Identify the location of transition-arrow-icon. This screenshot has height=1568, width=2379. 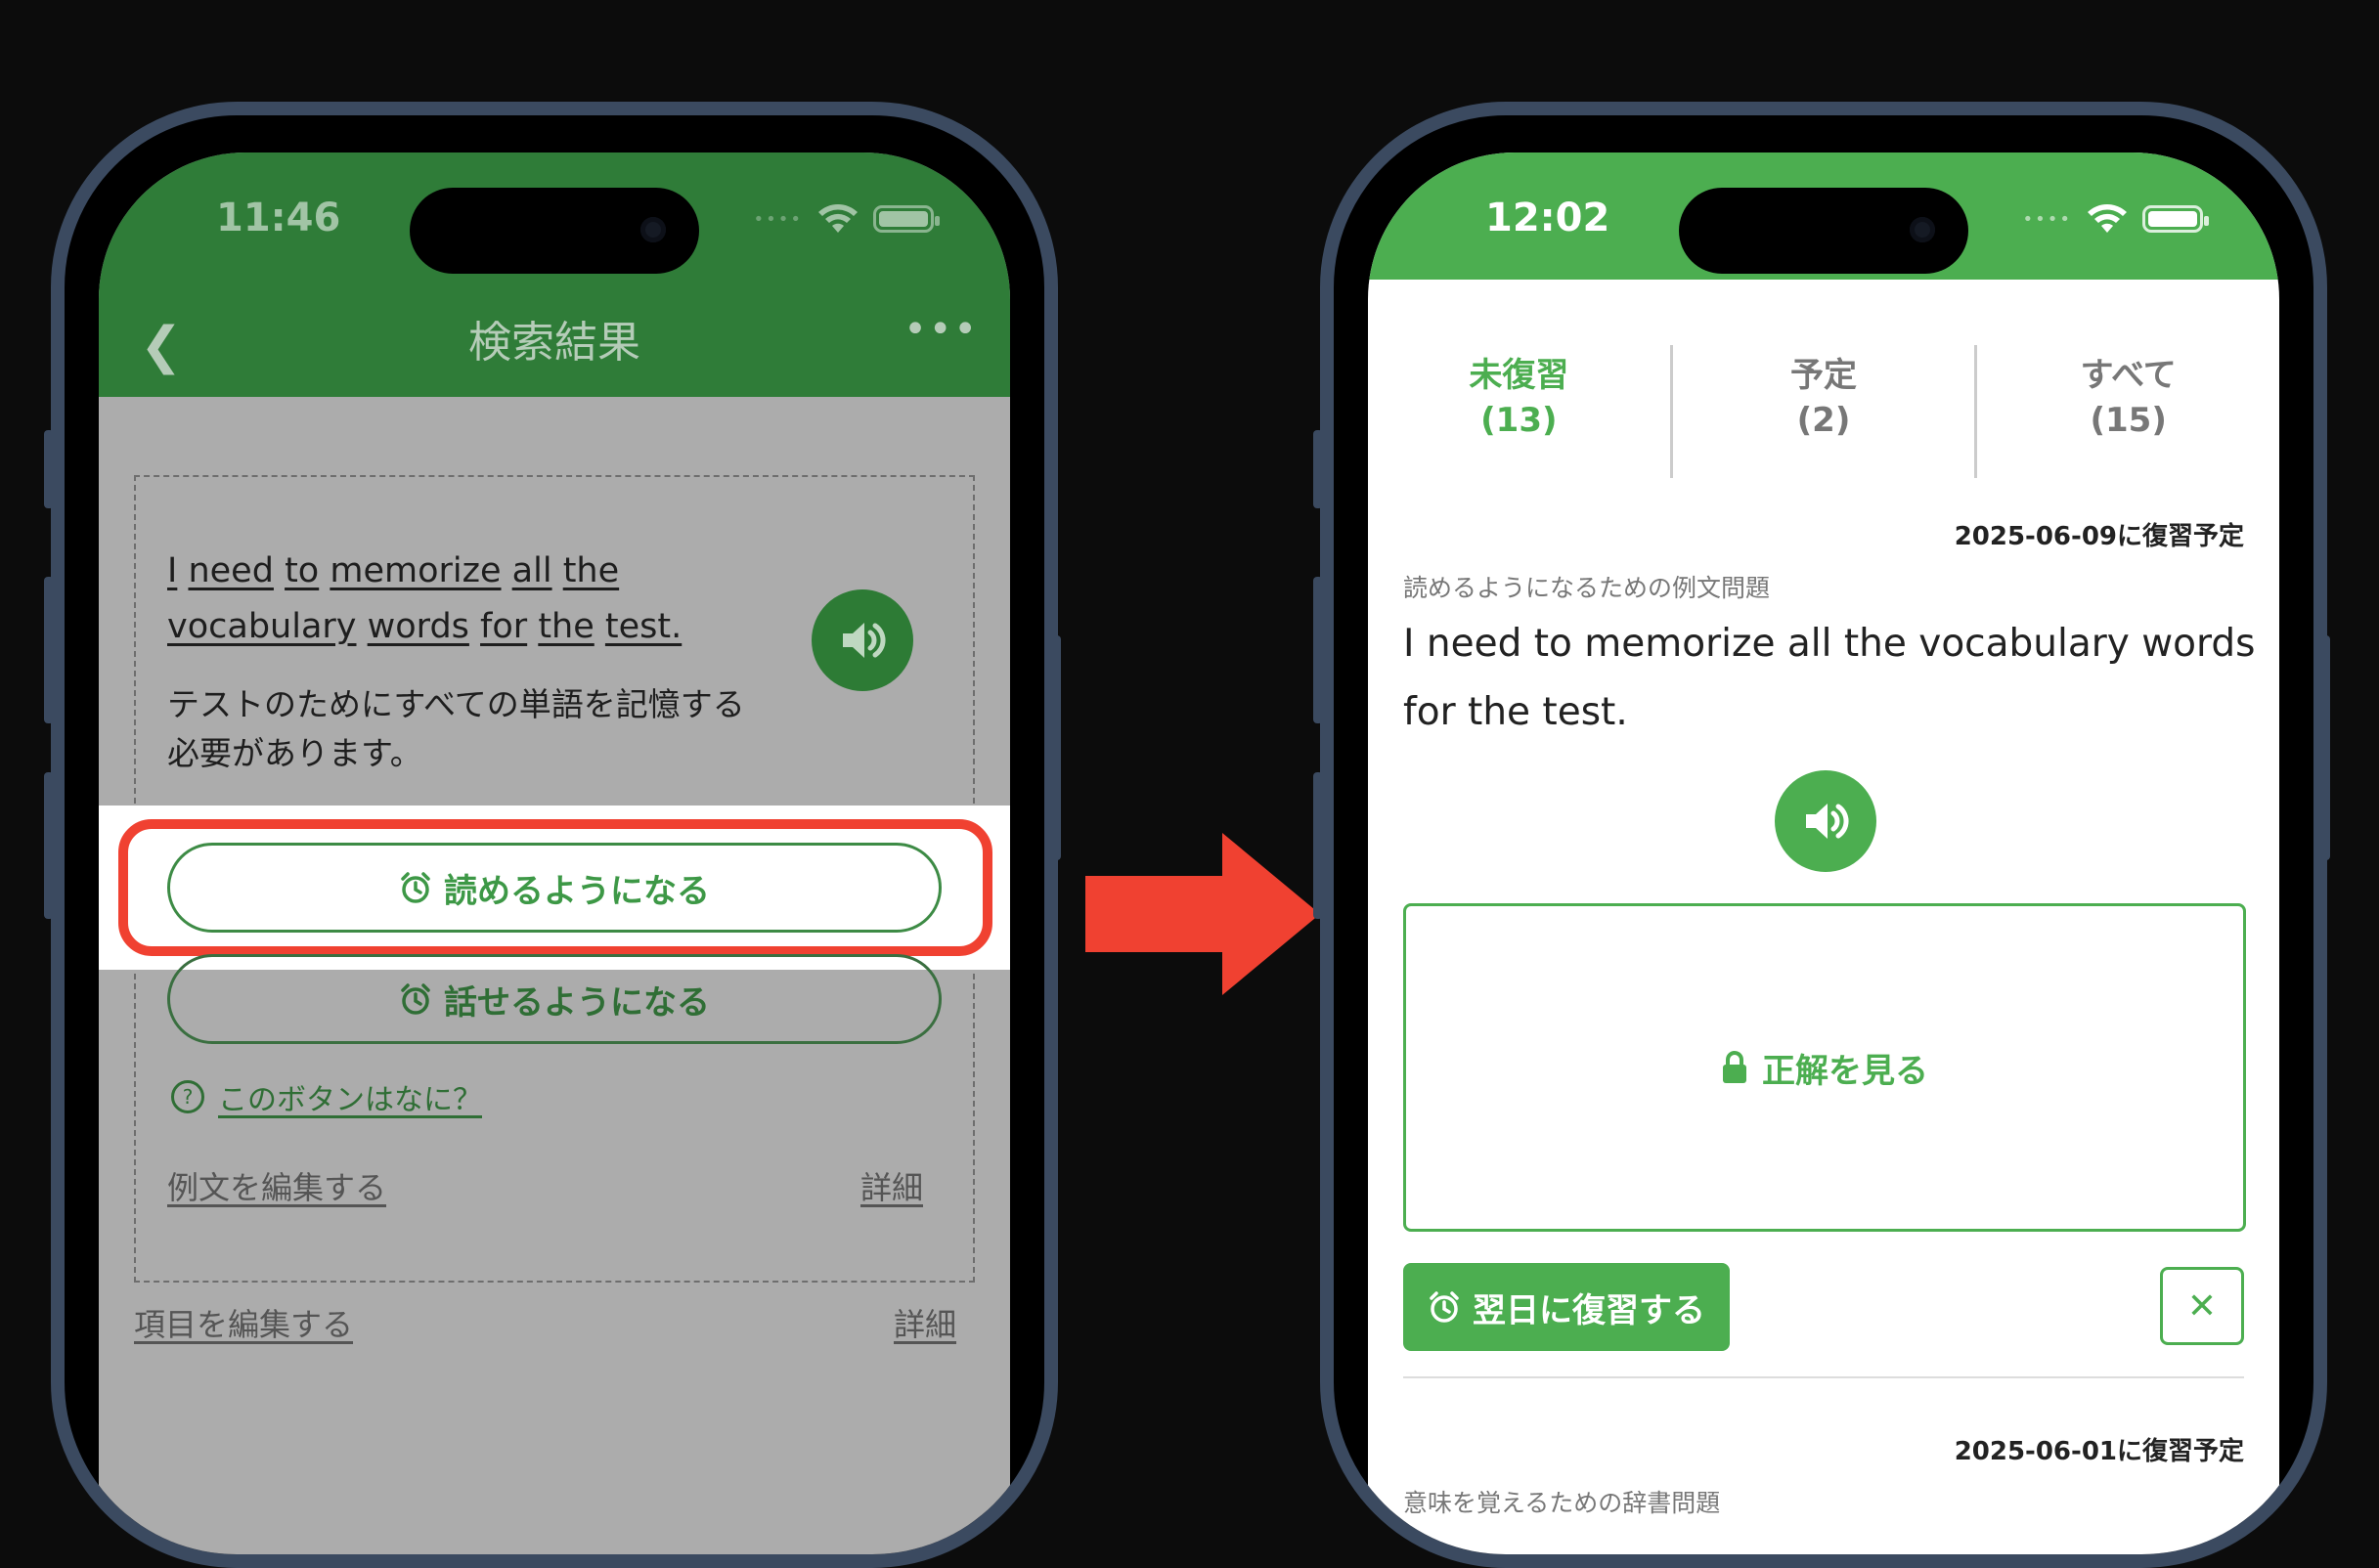
(1202, 914).